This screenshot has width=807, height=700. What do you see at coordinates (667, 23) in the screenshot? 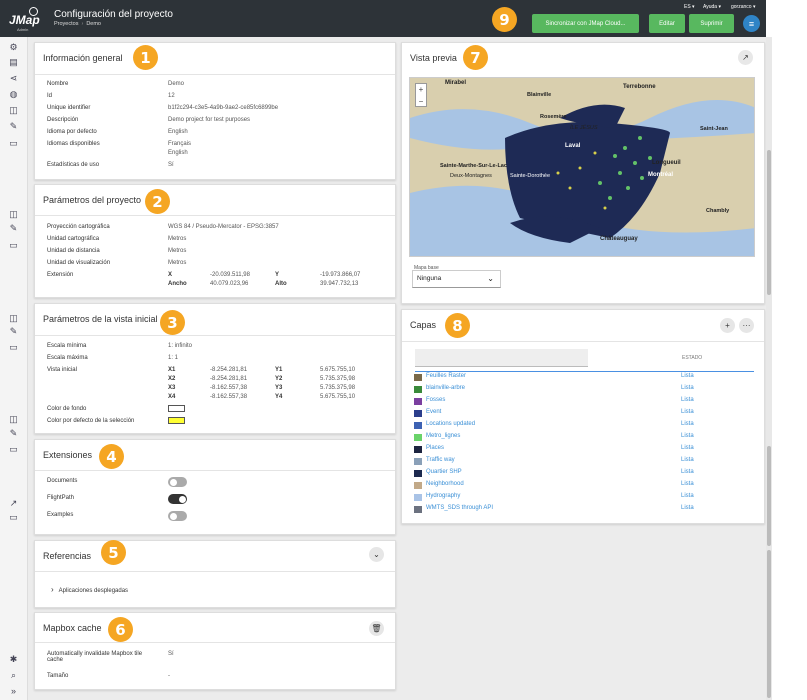
I see `edit-button: Editar` at bounding box center [667, 23].